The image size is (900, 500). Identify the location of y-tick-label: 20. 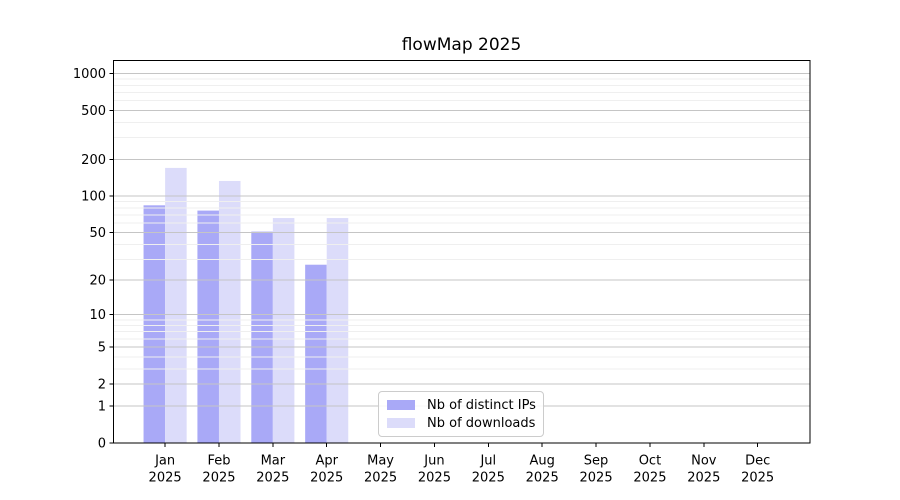
(97, 281).